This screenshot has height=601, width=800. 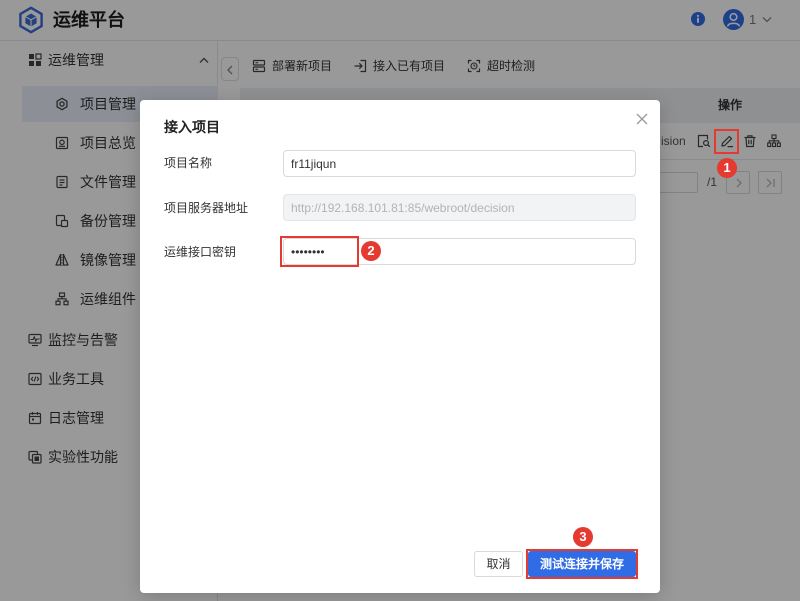 What do you see at coordinates (727, 168) in the screenshot?
I see `annotation-marker-1: 1` at bounding box center [727, 168].